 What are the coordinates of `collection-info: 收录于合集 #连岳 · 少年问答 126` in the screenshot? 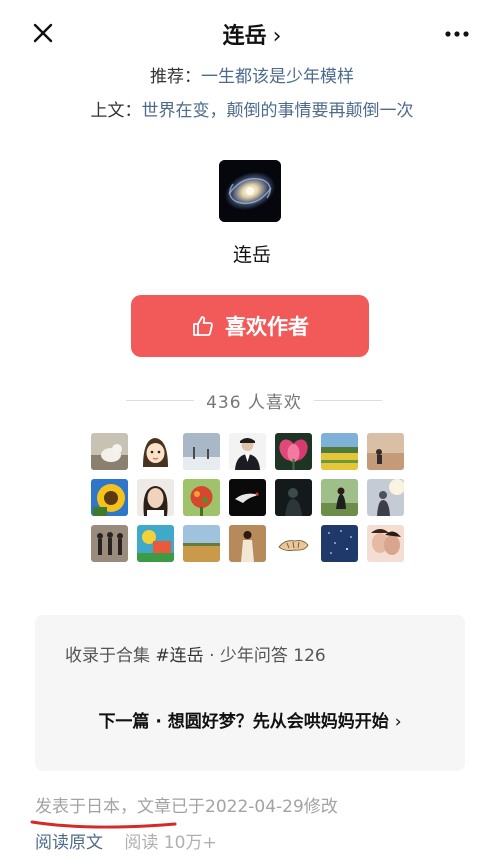 It's located at (195, 653).